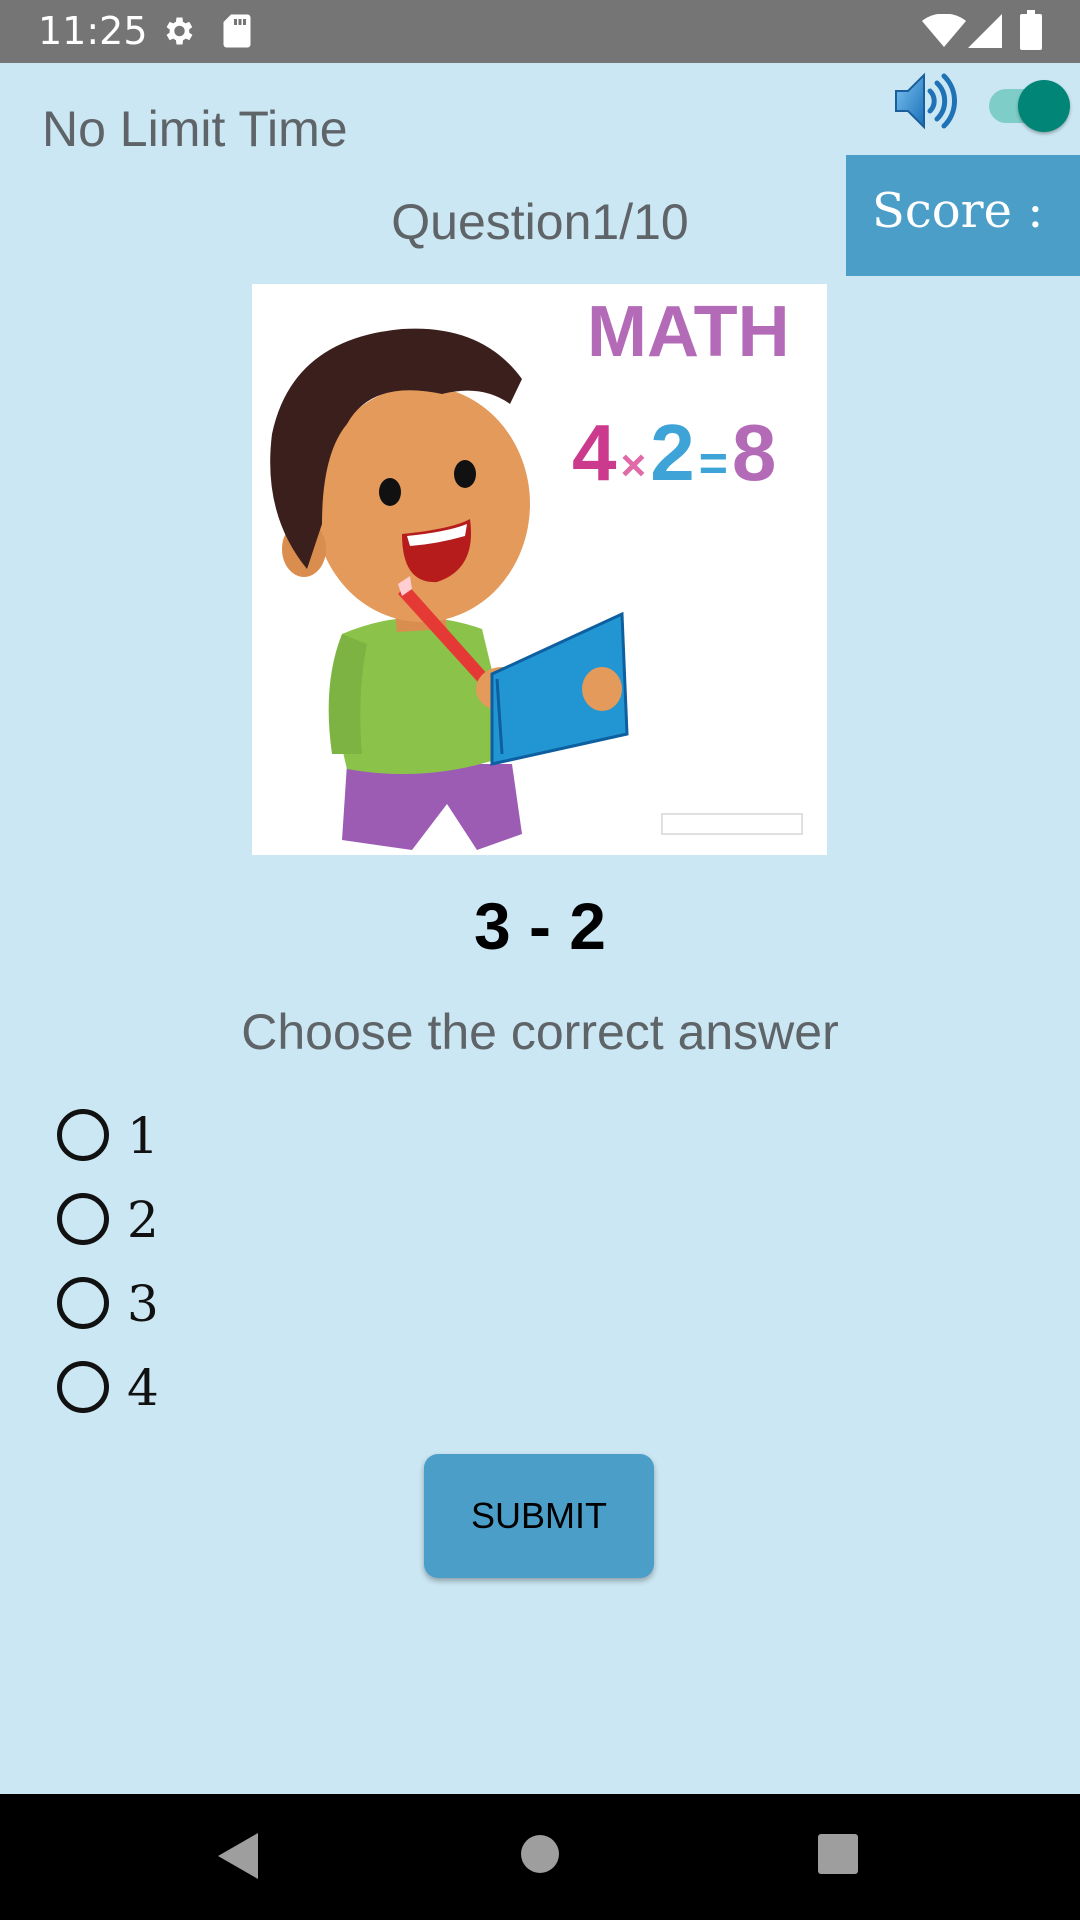  What do you see at coordinates (195, 129) in the screenshot?
I see `timer-label: No Limit Time` at bounding box center [195, 129].